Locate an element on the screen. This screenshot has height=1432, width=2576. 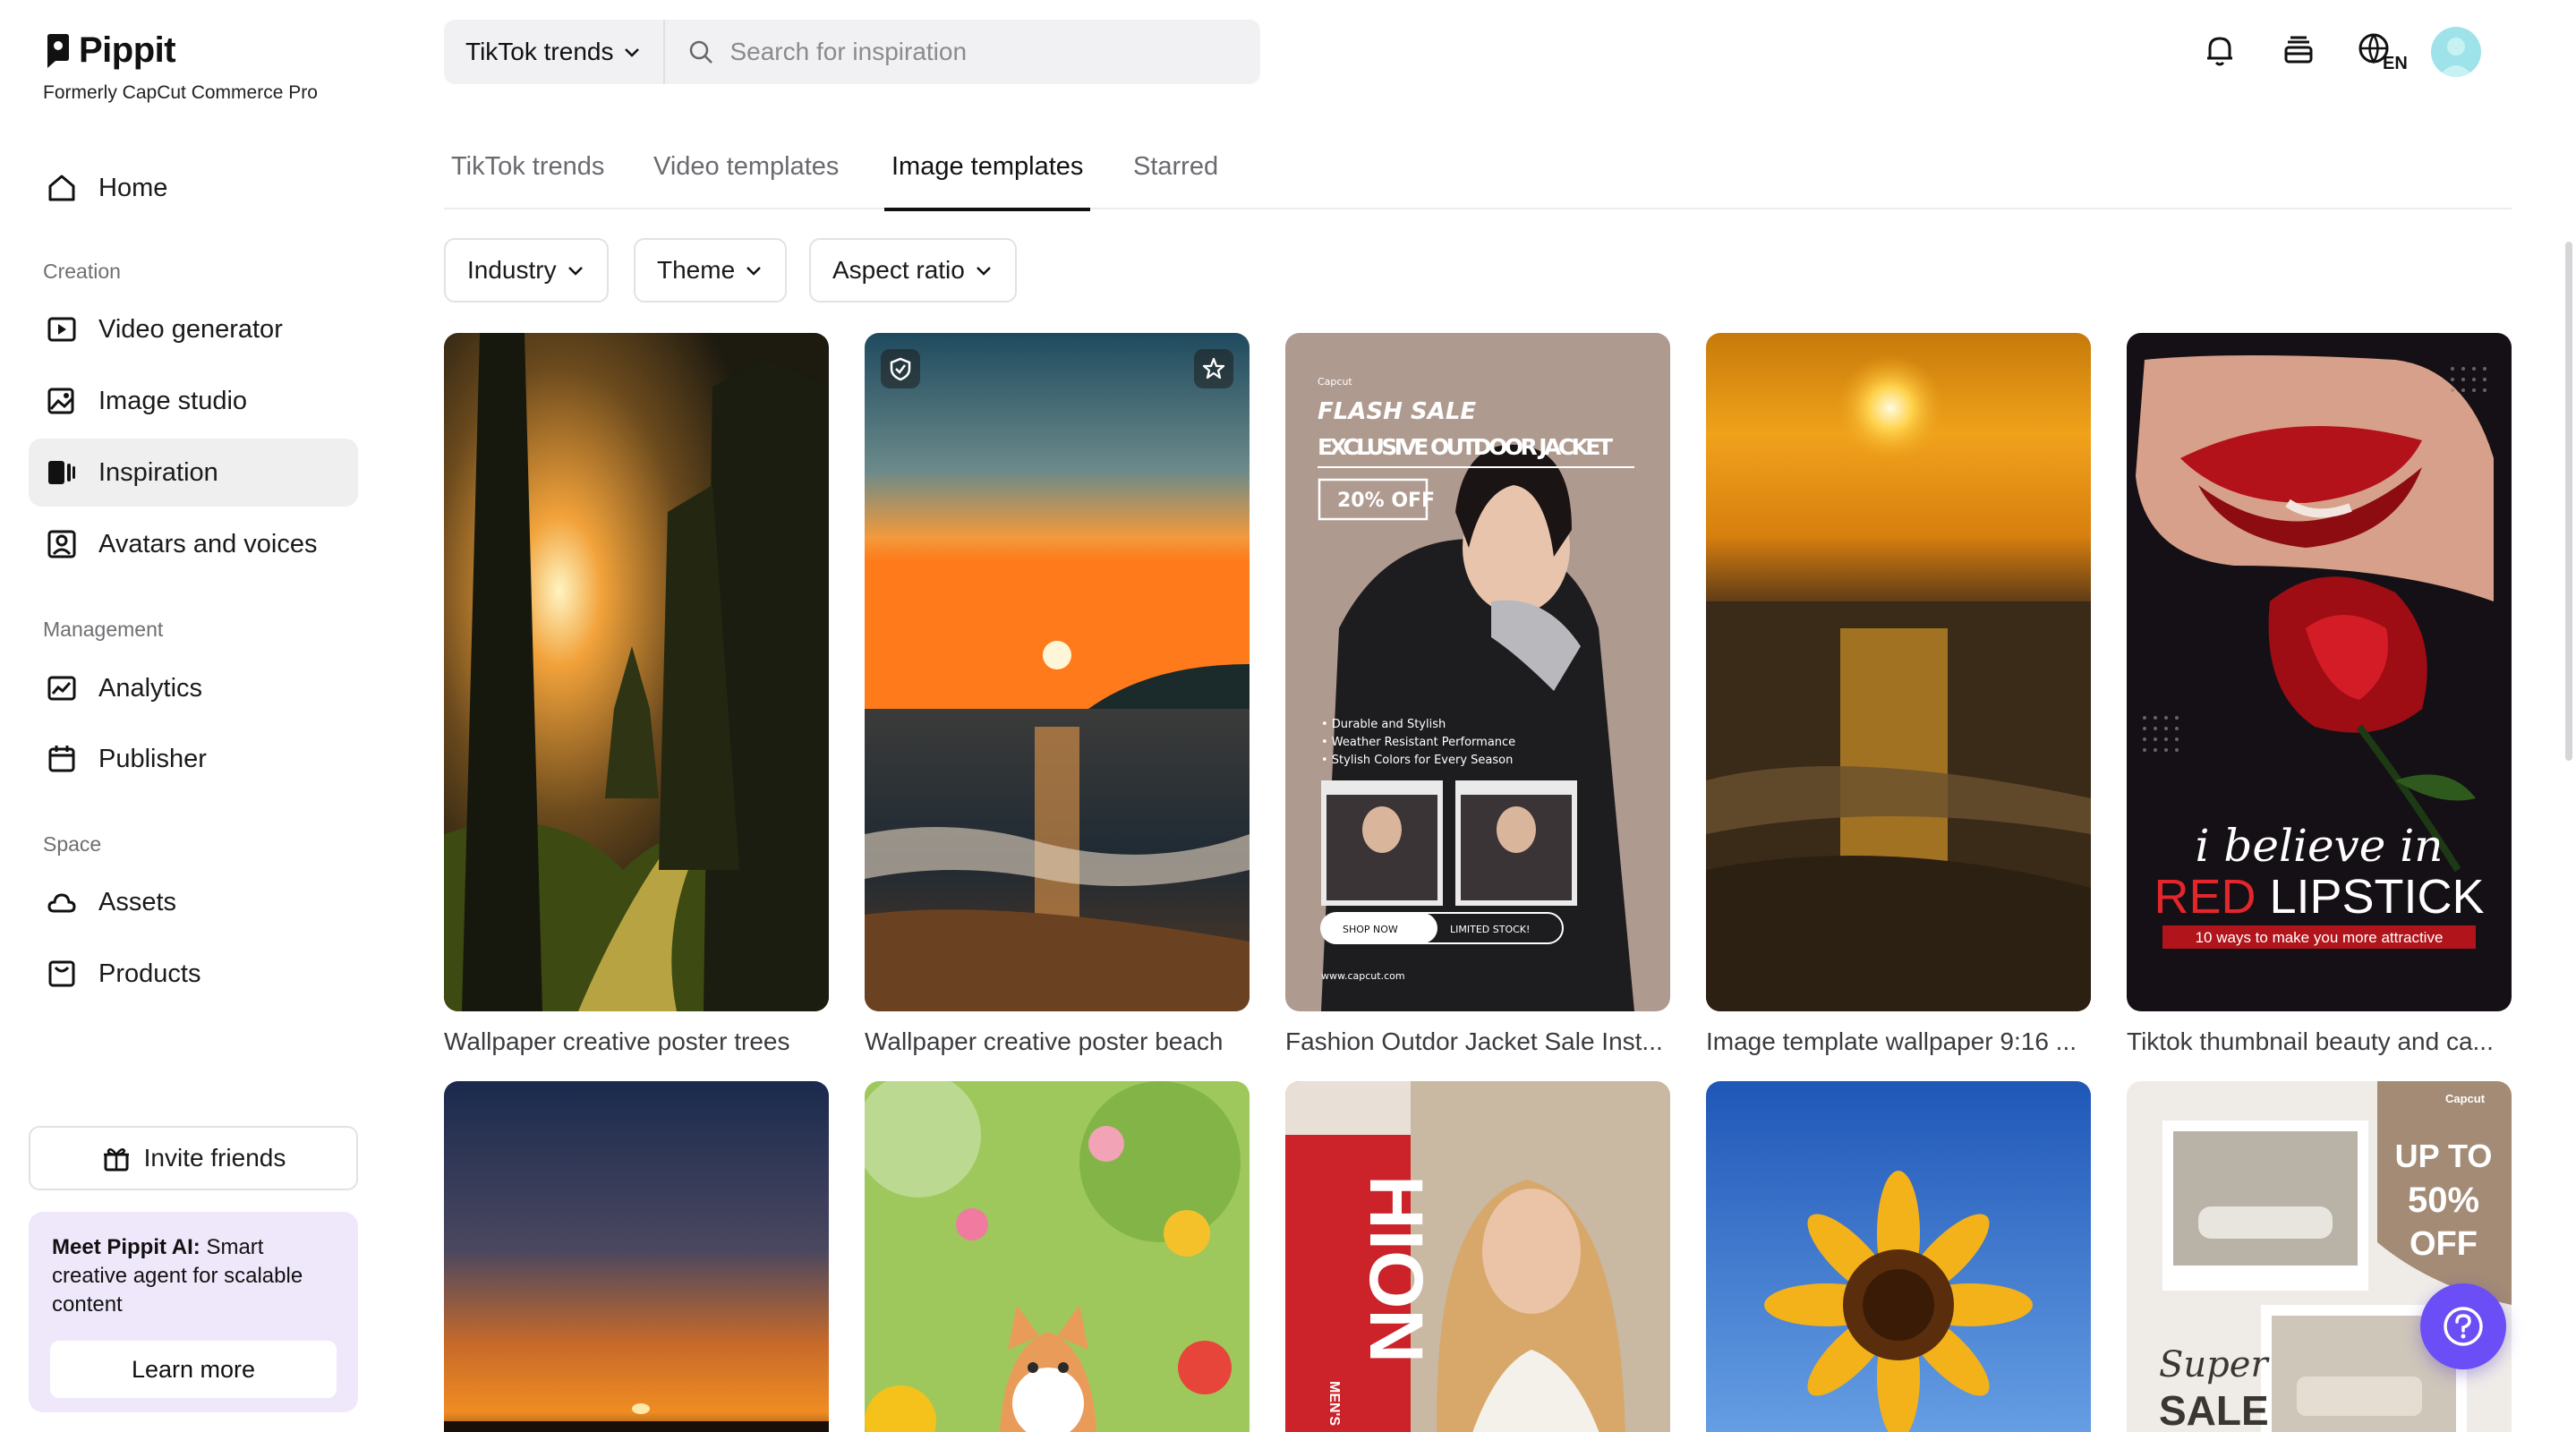
app-name: Pippit is located at coordinates (127, 50).